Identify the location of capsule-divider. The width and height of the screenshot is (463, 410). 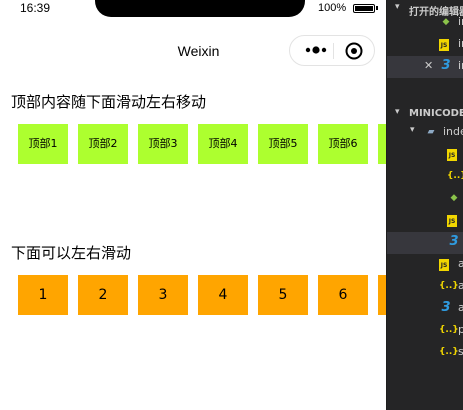
(333, 51).